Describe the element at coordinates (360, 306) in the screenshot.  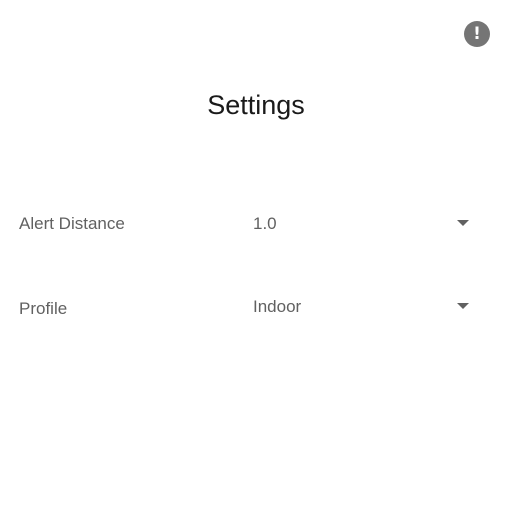
I see `profile-dropdown: Indoor` at that location.